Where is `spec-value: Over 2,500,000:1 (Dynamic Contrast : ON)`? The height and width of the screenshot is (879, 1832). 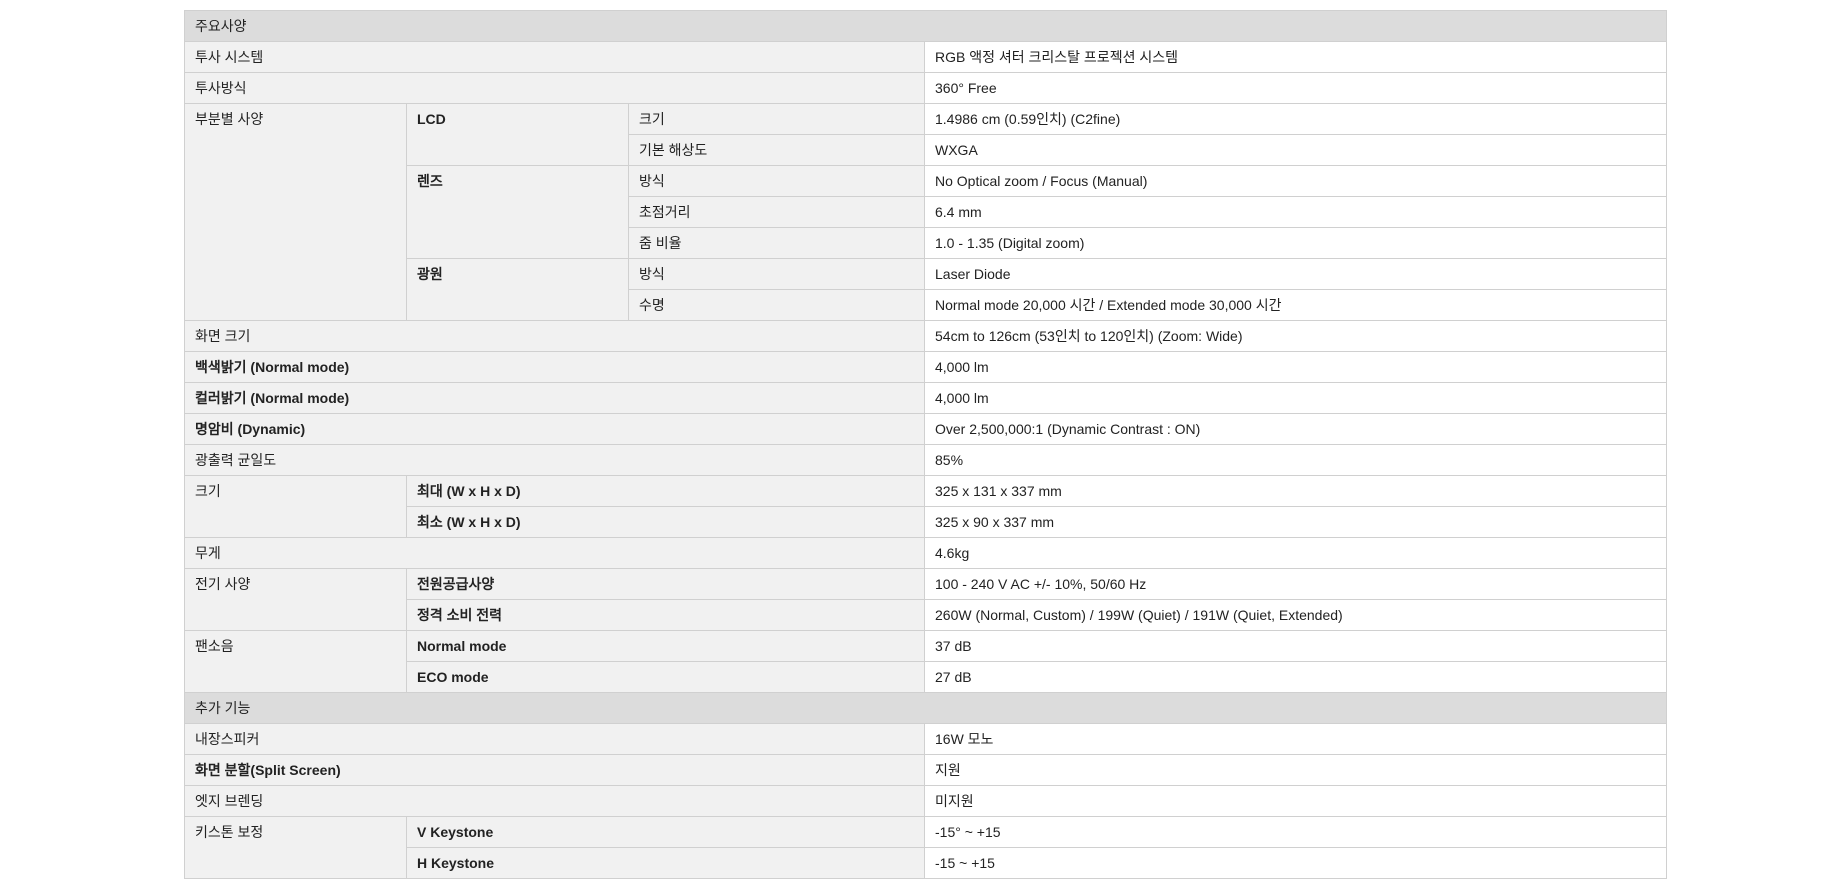 spec-value: Over 2,500,000:1 (Dynamic Contrast : ON) is located at coordinates (1295, 429).